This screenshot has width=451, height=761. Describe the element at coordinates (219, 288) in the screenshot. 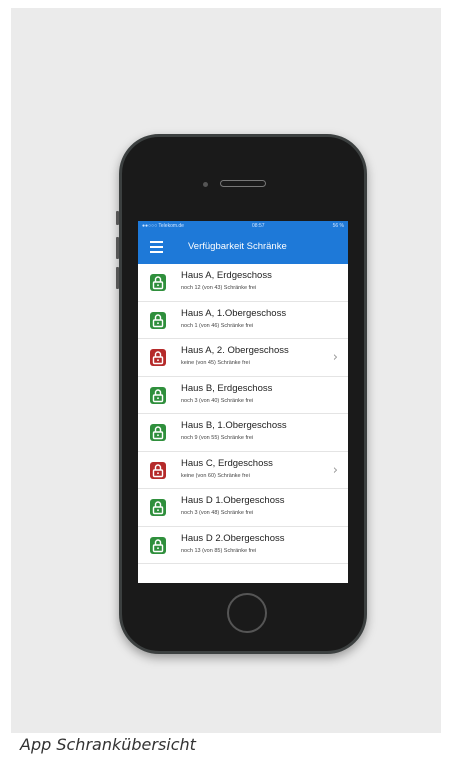

I see `row-subtitle: noch 12 (von 43) Schränke frei` at that location.